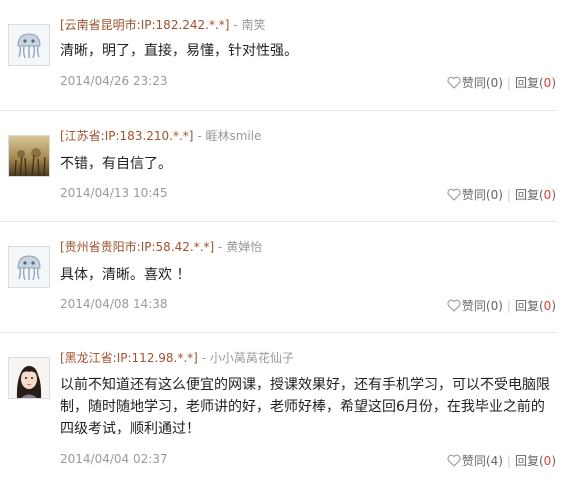  What do you see at coordinates (137, 247) in the screenshot?
I see `user-location: [贵州省贵阳市:IP:58.42.*.*]` at bounding box center [137, 247].